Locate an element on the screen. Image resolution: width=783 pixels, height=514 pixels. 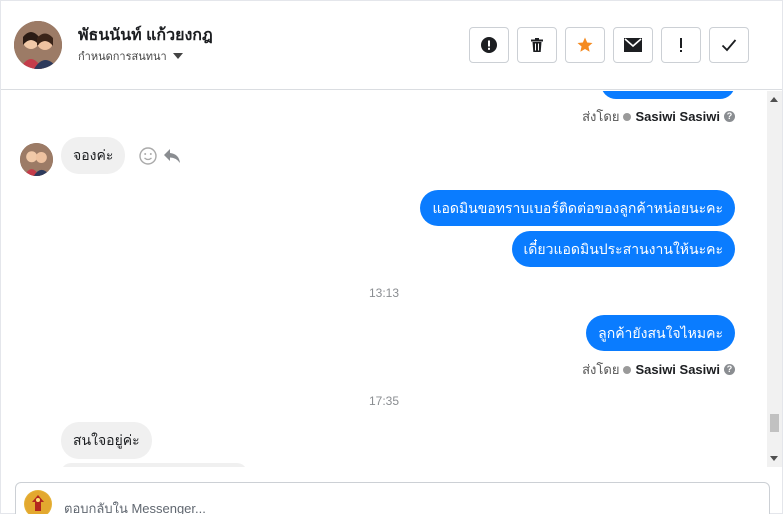
caret-down-icon is located at coordinates (177, 56).